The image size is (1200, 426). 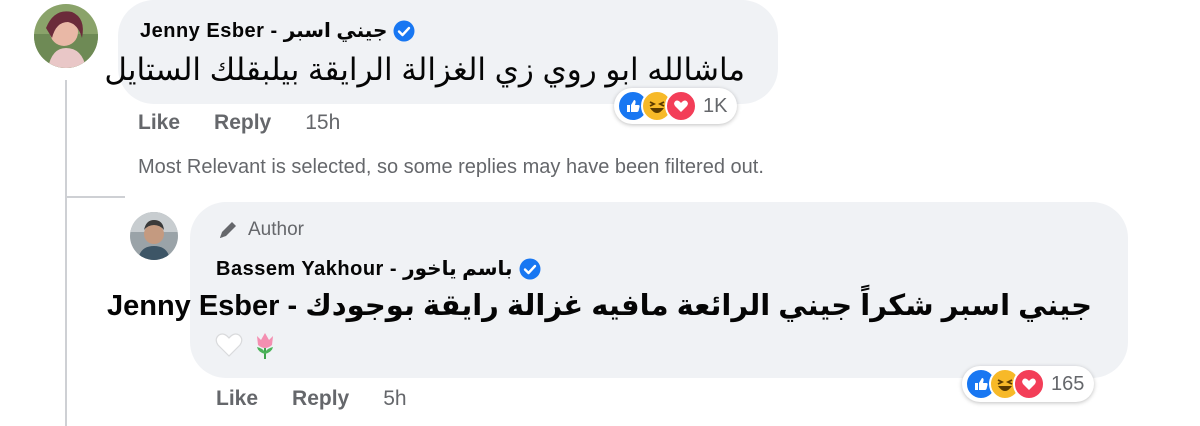 I want to click on comment-reactions: 1K, so click(x=676, y=106).